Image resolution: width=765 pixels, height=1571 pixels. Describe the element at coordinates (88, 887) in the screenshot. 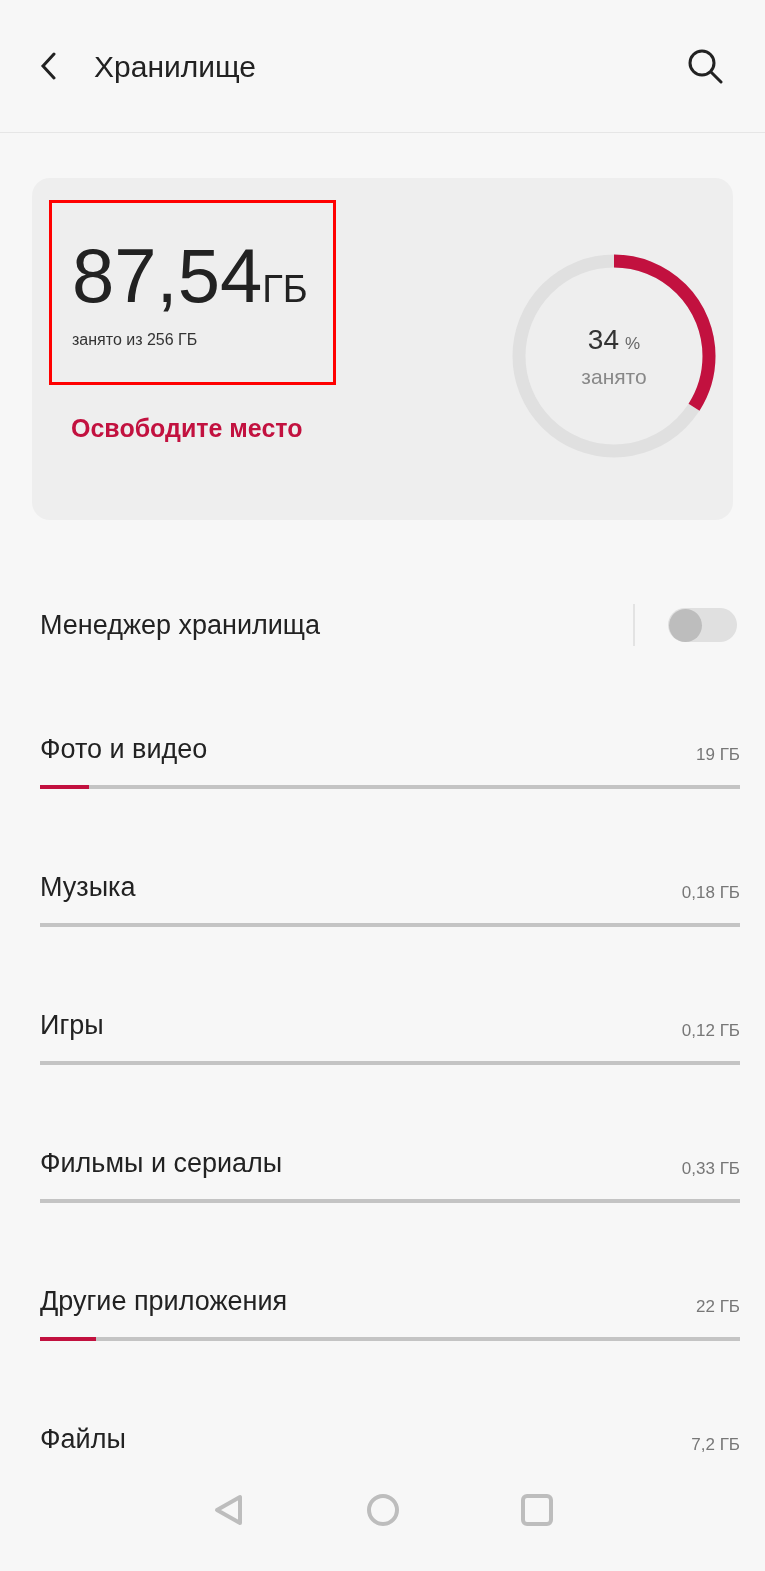

I see `category-label: Музыка` at that location.